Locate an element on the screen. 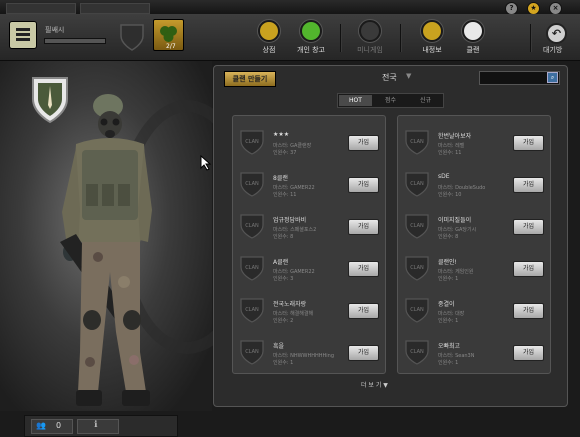  clan-list-item: CLAN 한번날아보자 마스터: 레벨 인원수: 11 가입 is located at coordinates (474, 142).